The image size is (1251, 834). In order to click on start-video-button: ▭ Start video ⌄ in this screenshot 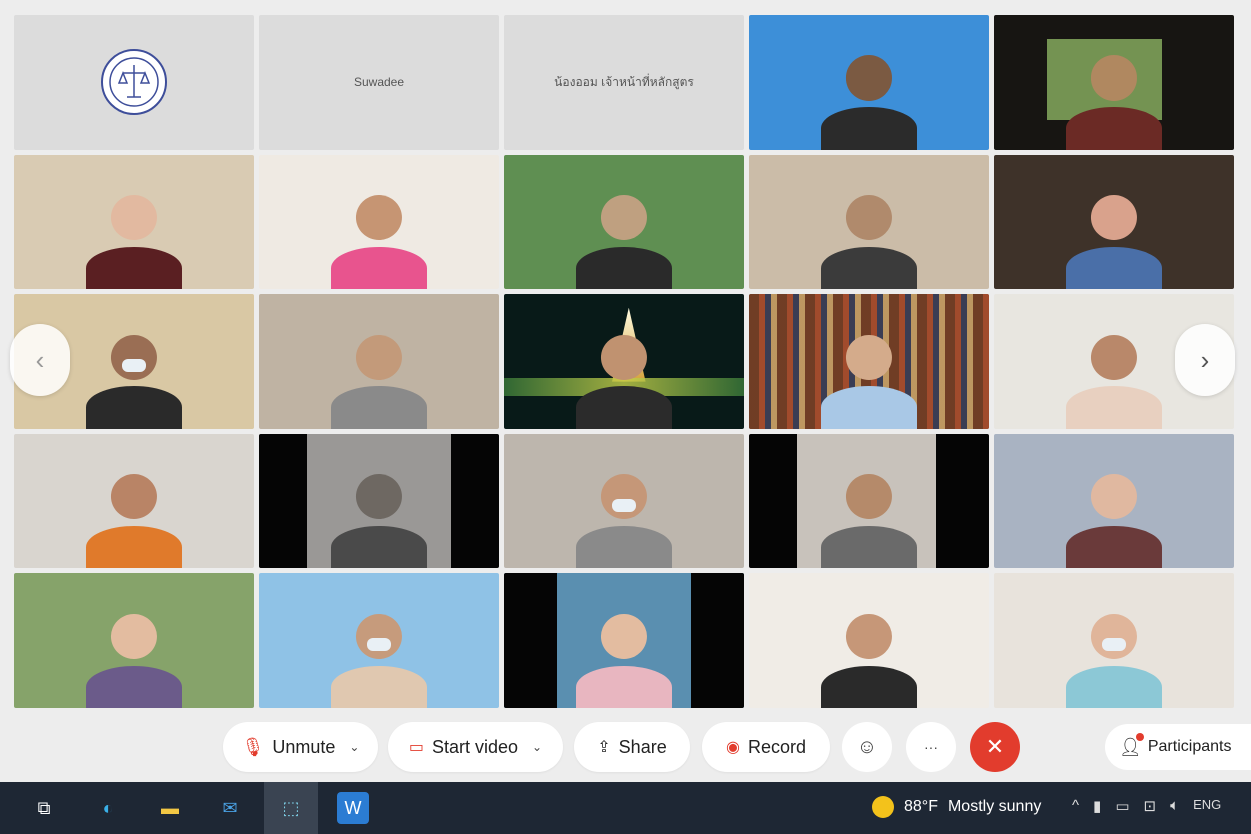, I will do `click(475, 747)`.